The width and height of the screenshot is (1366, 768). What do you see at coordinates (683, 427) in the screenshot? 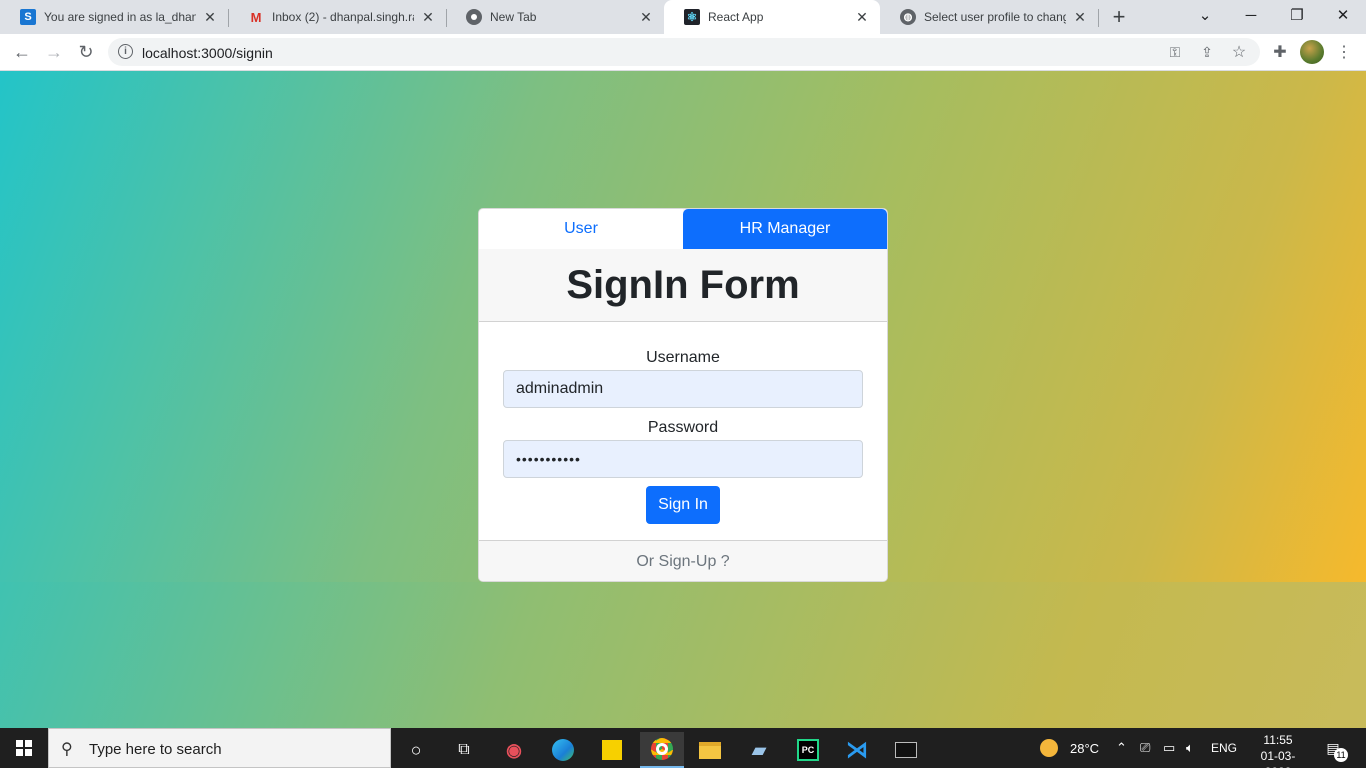
I see `password-label: Password` at bounding box center [683, 427].